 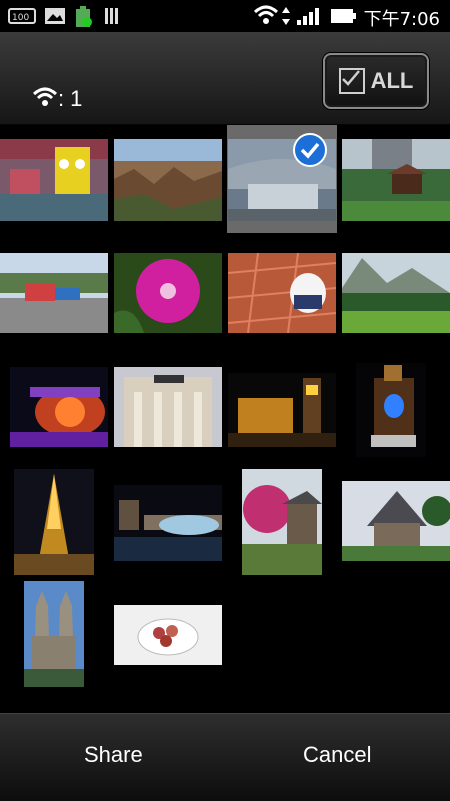 I want to click on battery-charging-icon, so click(x=84, y=19).